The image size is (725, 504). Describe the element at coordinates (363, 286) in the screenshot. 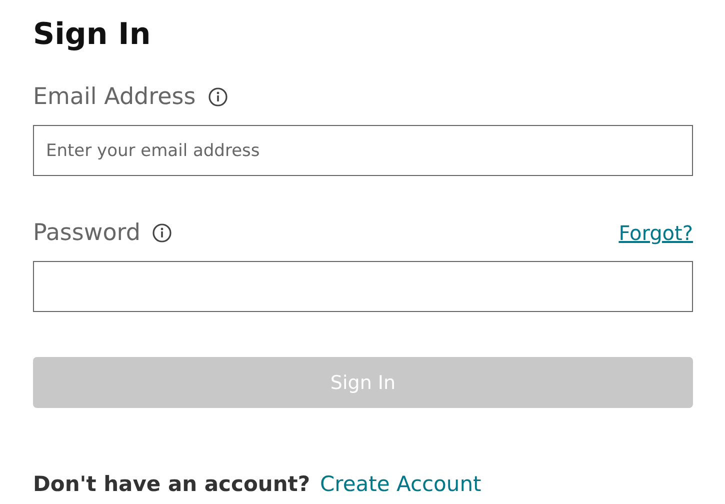

I see `input-field` at that location.